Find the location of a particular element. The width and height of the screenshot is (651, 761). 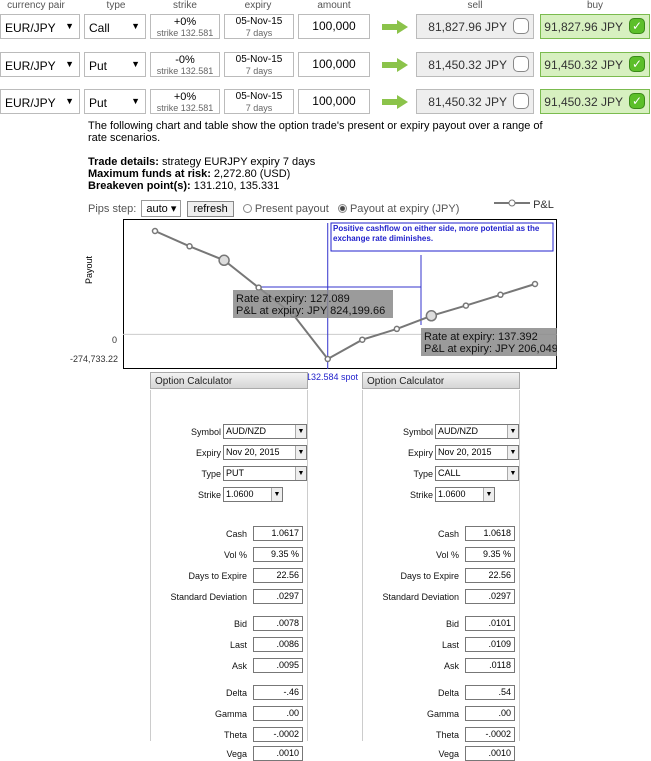

tooltip-pnl: P&L at expiry: JPY 206,049.91 is located at coordinates (490, 349).